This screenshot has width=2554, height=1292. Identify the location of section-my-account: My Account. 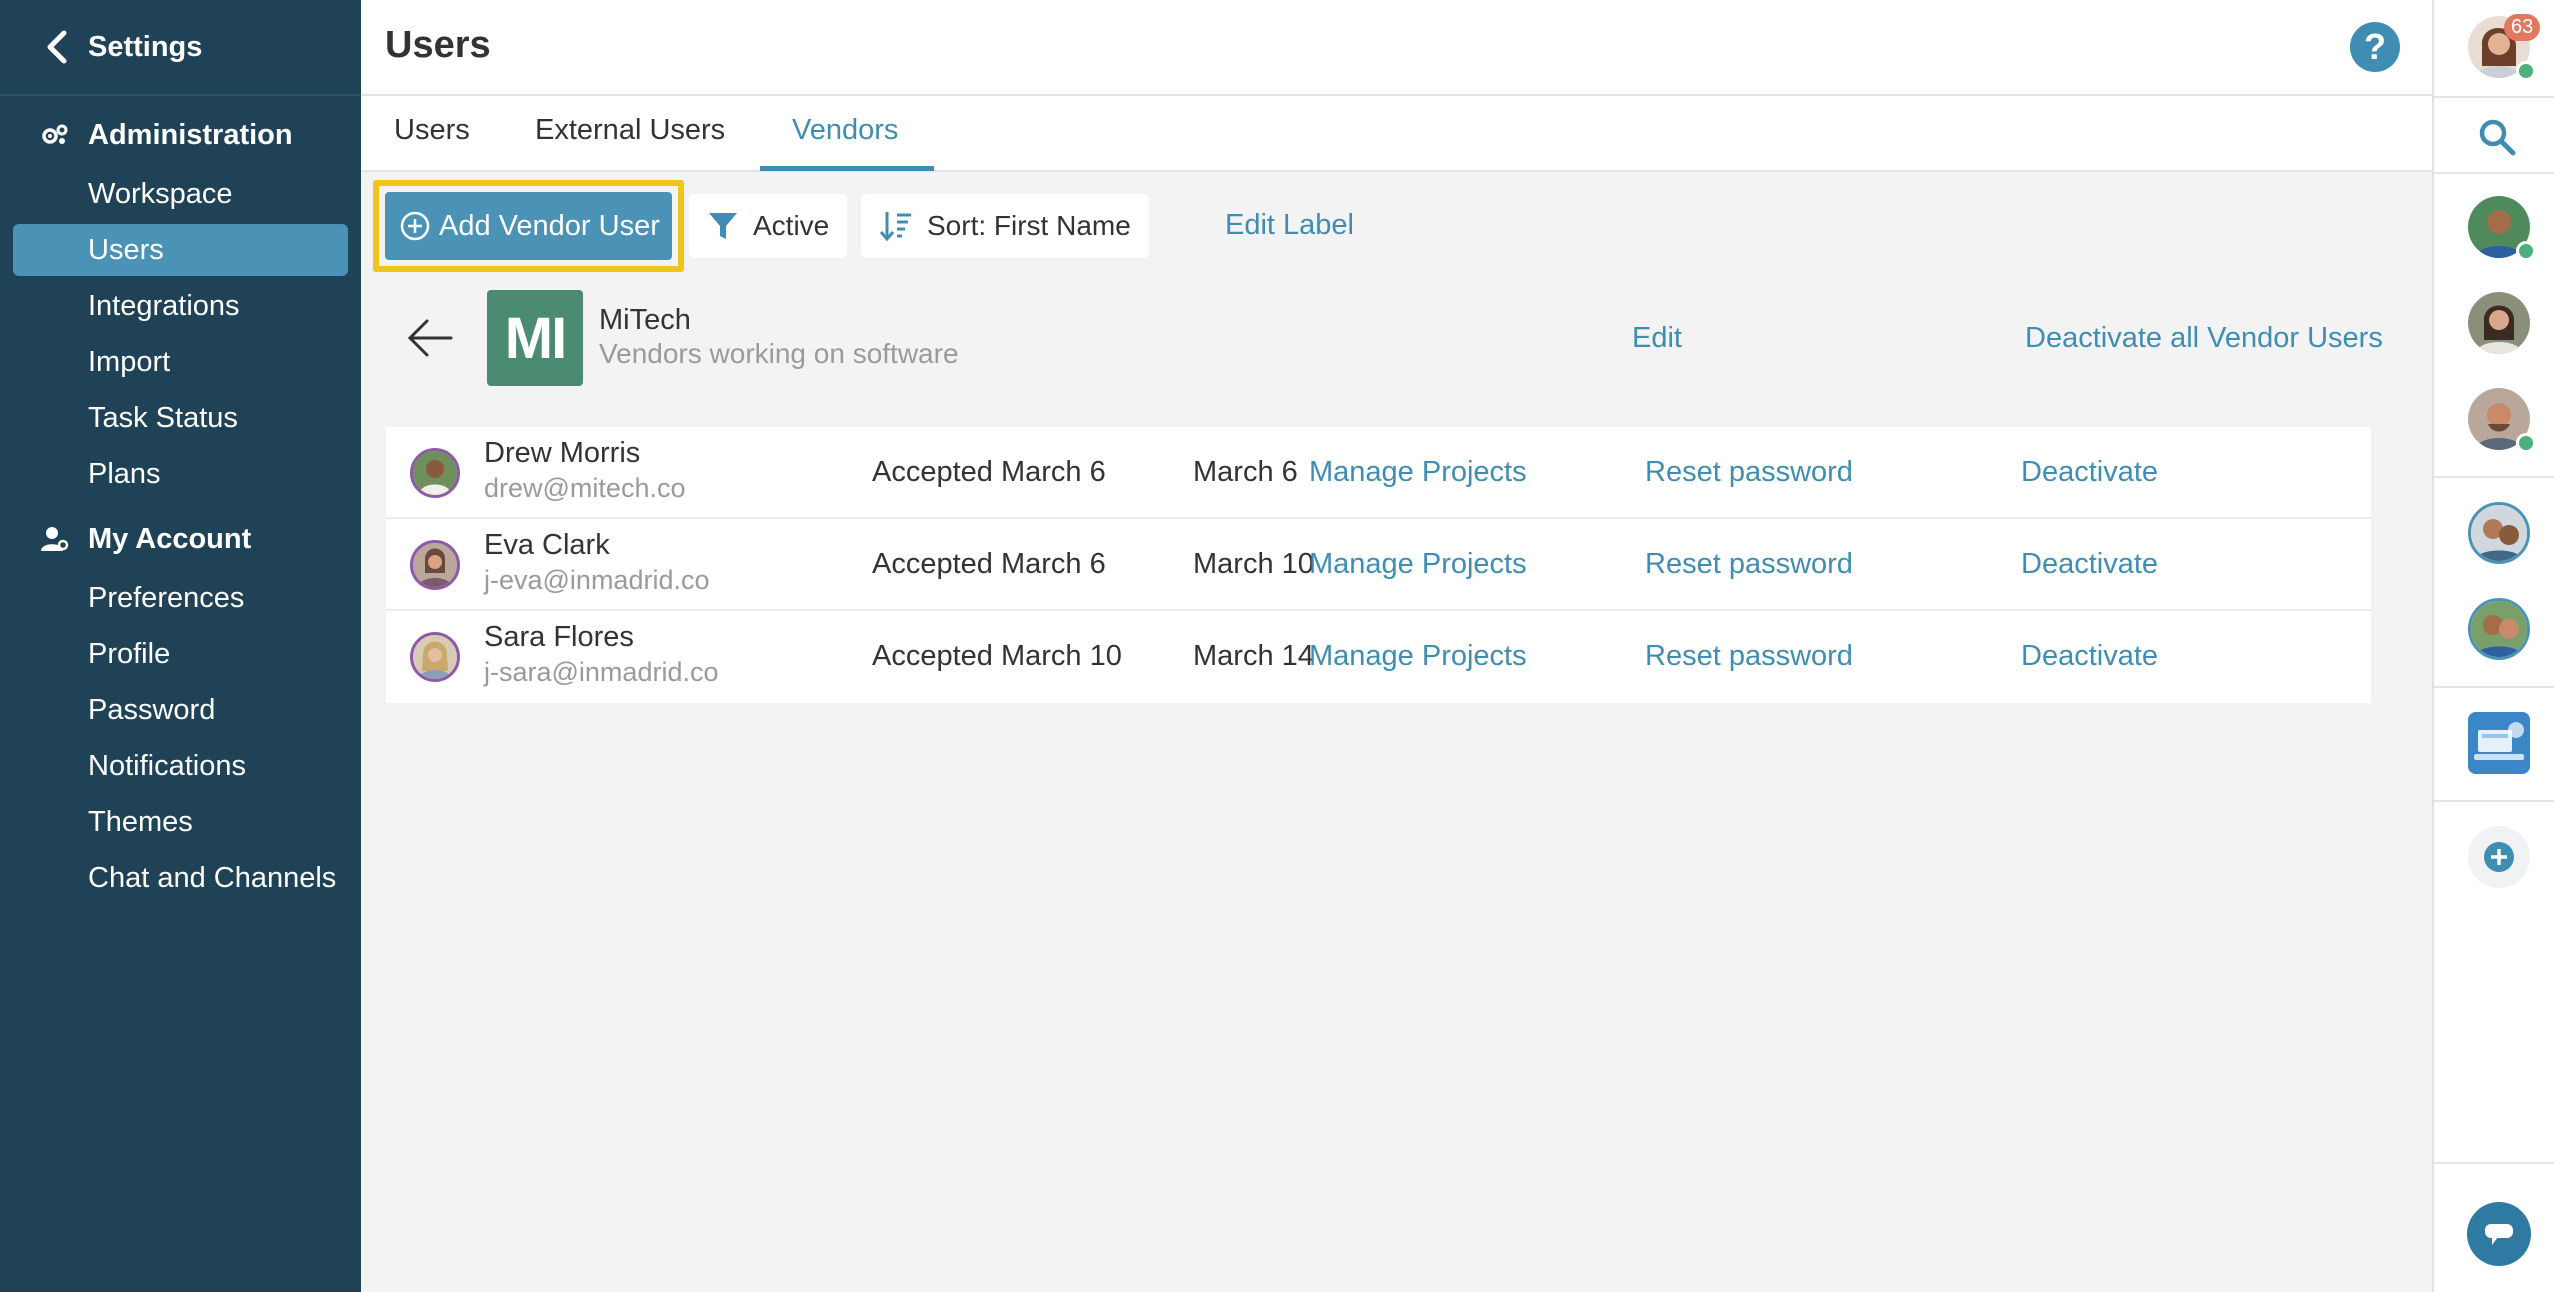
(180, 539).